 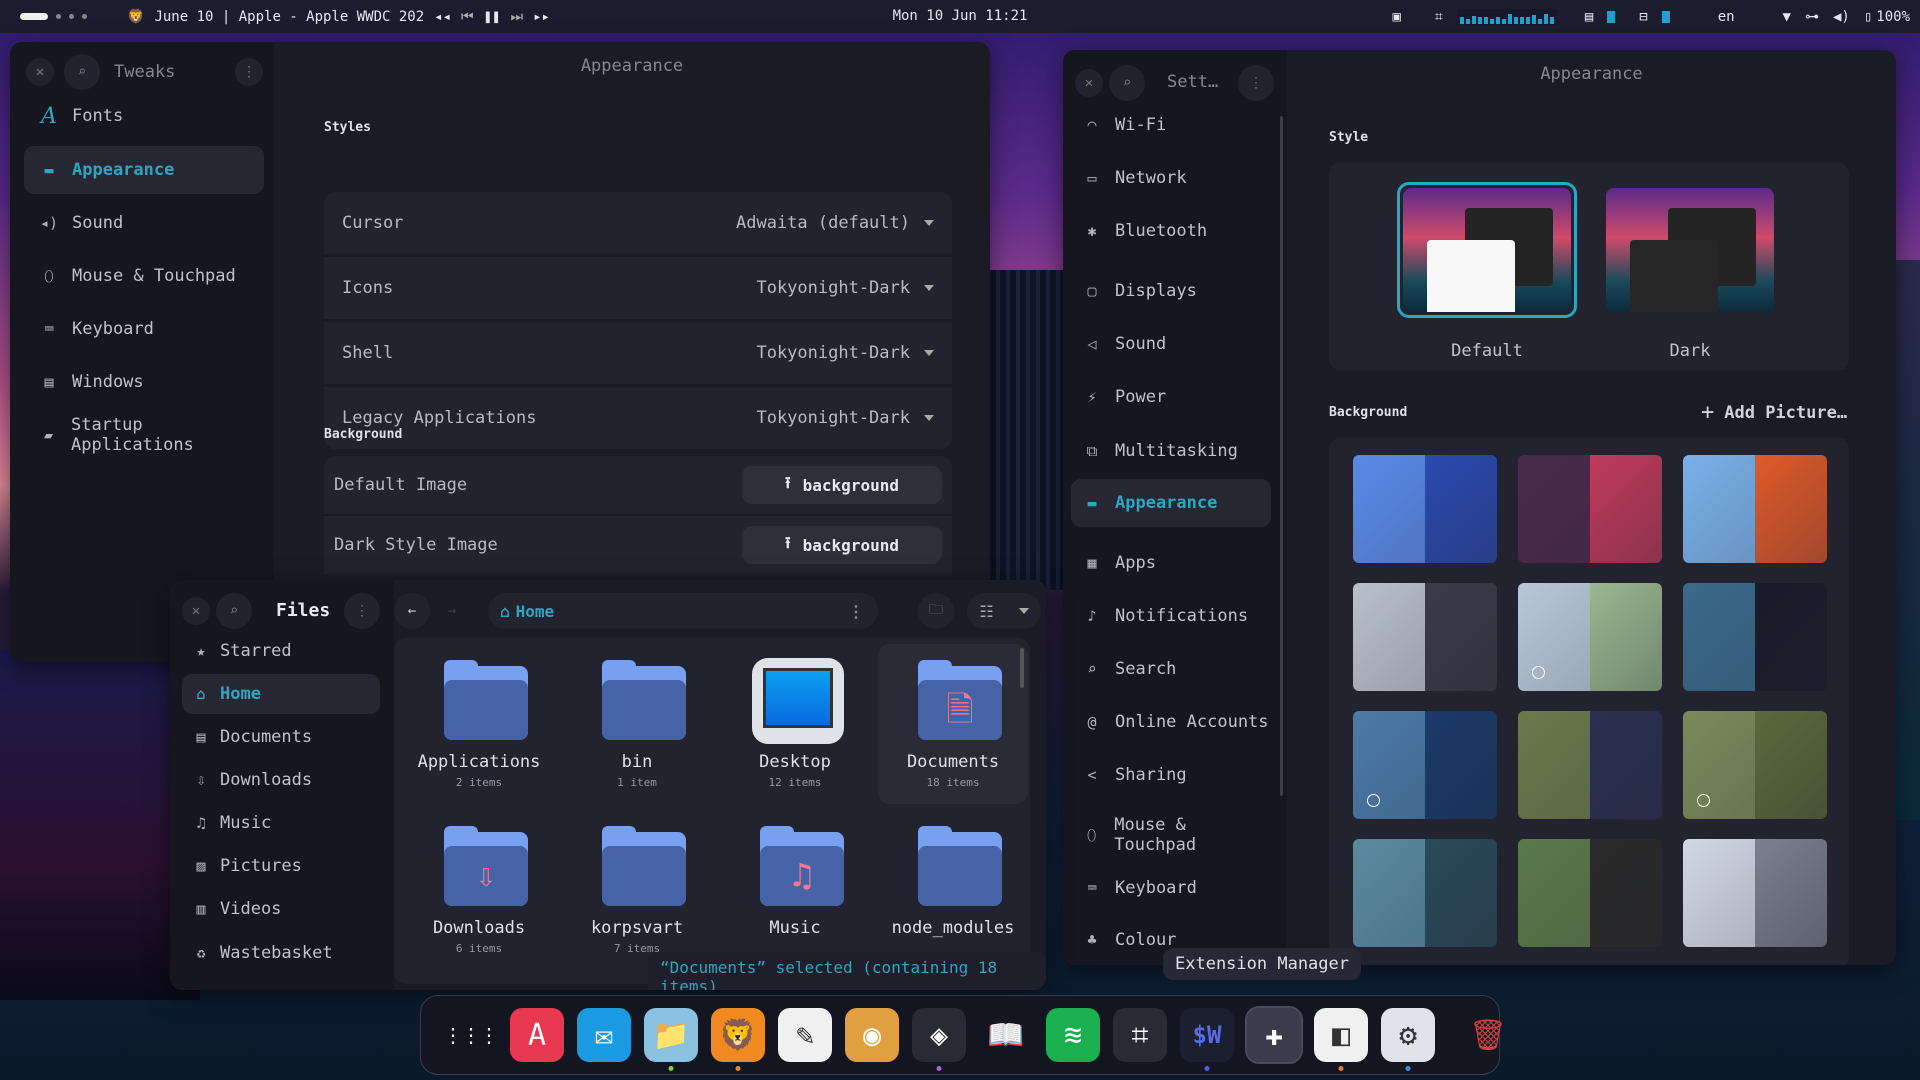 What do you see at coordinates (604, 1035) in the screenshot?
I see `dock-app-mail: ✉` at bounding box center [604, 1035].